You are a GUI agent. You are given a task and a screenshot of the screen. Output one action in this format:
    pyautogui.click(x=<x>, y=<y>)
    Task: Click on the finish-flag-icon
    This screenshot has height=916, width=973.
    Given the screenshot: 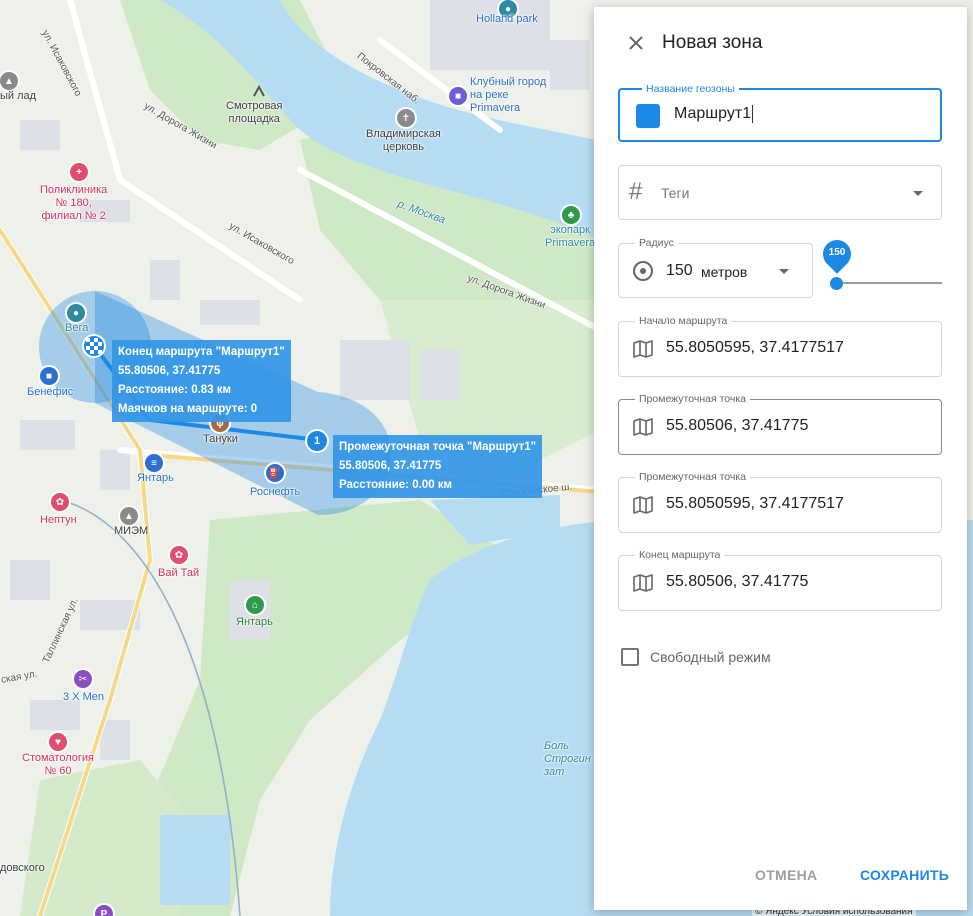 What is the action you would take?
    pyautogui.click(x=94, y=346)
    